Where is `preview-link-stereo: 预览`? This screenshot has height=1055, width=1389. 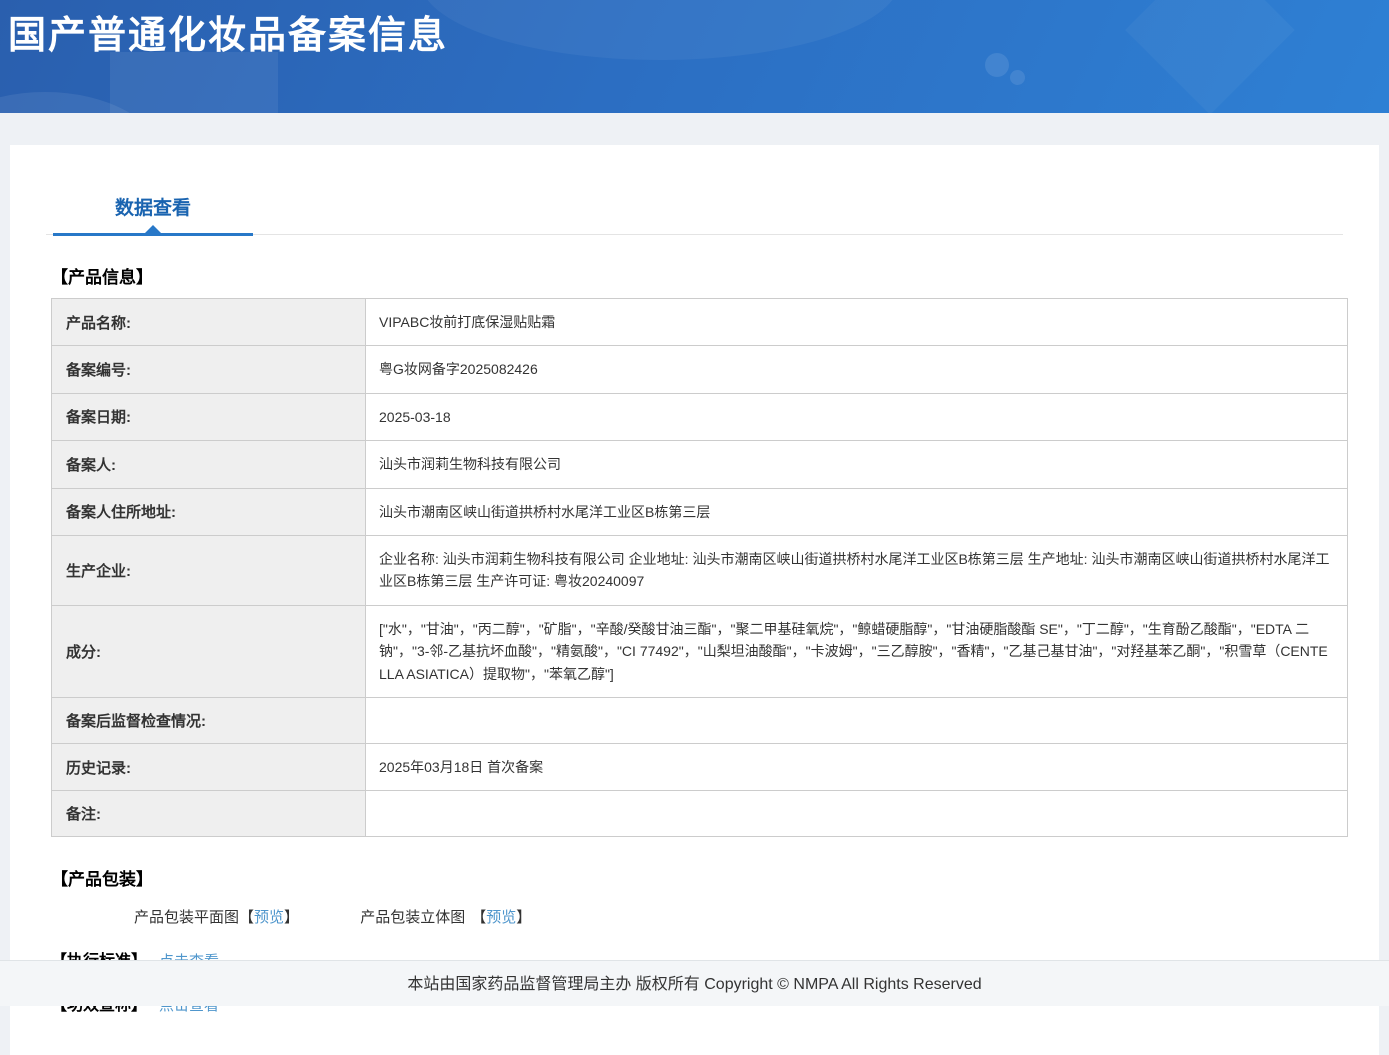 preview-link-stereo: 预览 is located at coordinates (501, 917).